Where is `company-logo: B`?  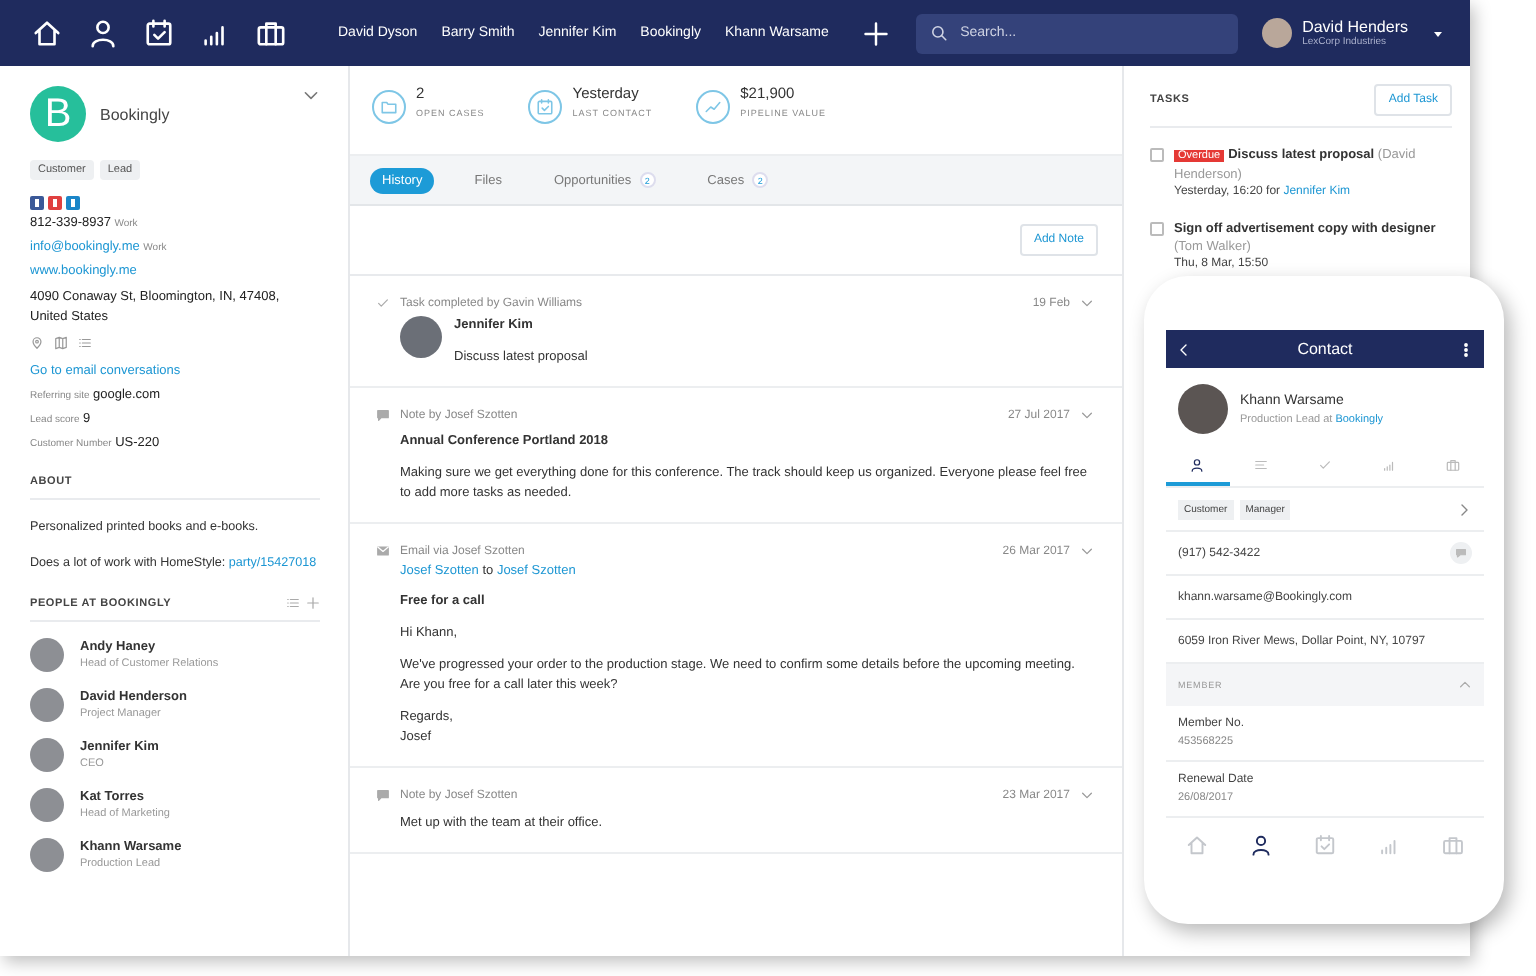 company-logo: B is located at coordinates (58, 114).